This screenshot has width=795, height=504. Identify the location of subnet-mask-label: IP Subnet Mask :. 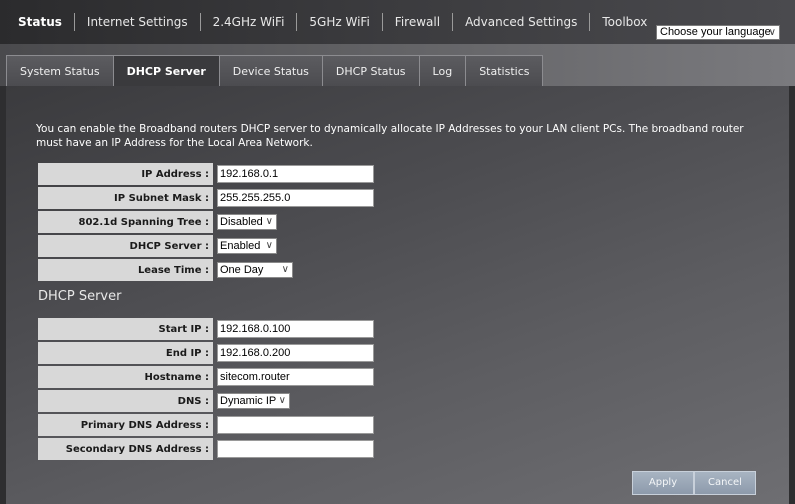
(125, 198).